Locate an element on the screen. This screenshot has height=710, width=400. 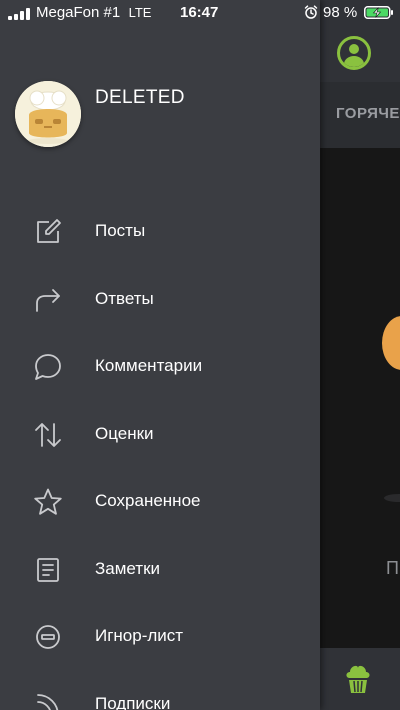
alarm-icon is located at coordinates (311, 12).